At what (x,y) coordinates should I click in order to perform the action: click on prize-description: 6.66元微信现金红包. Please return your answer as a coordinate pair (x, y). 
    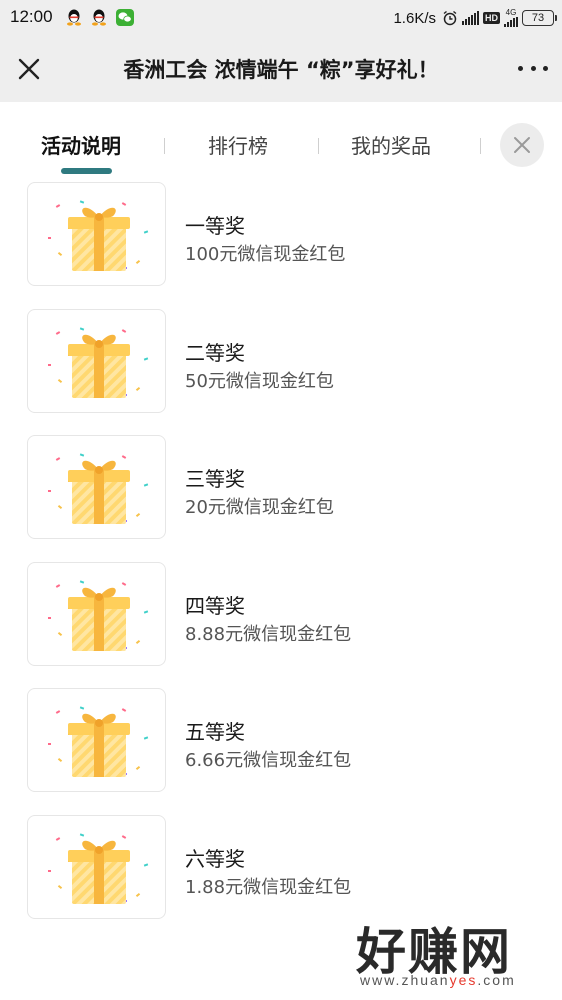
    Looking at the image, I should click on (268, 760).